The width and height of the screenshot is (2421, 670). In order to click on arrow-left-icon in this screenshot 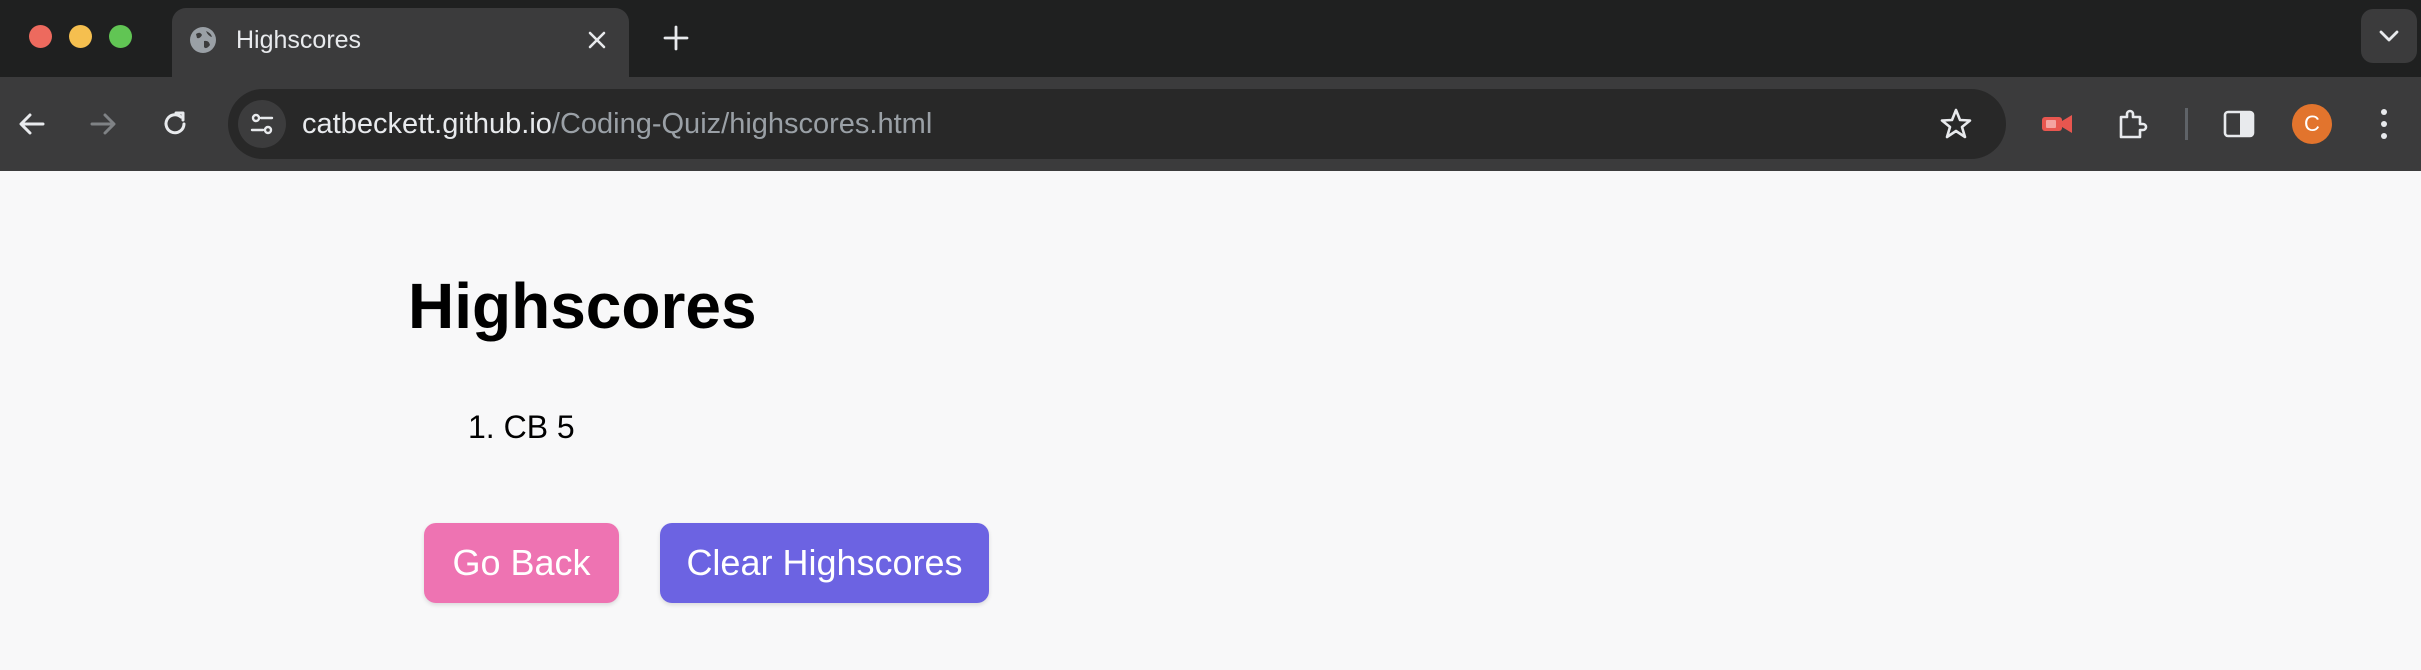, I will do `click(32, 124)`.